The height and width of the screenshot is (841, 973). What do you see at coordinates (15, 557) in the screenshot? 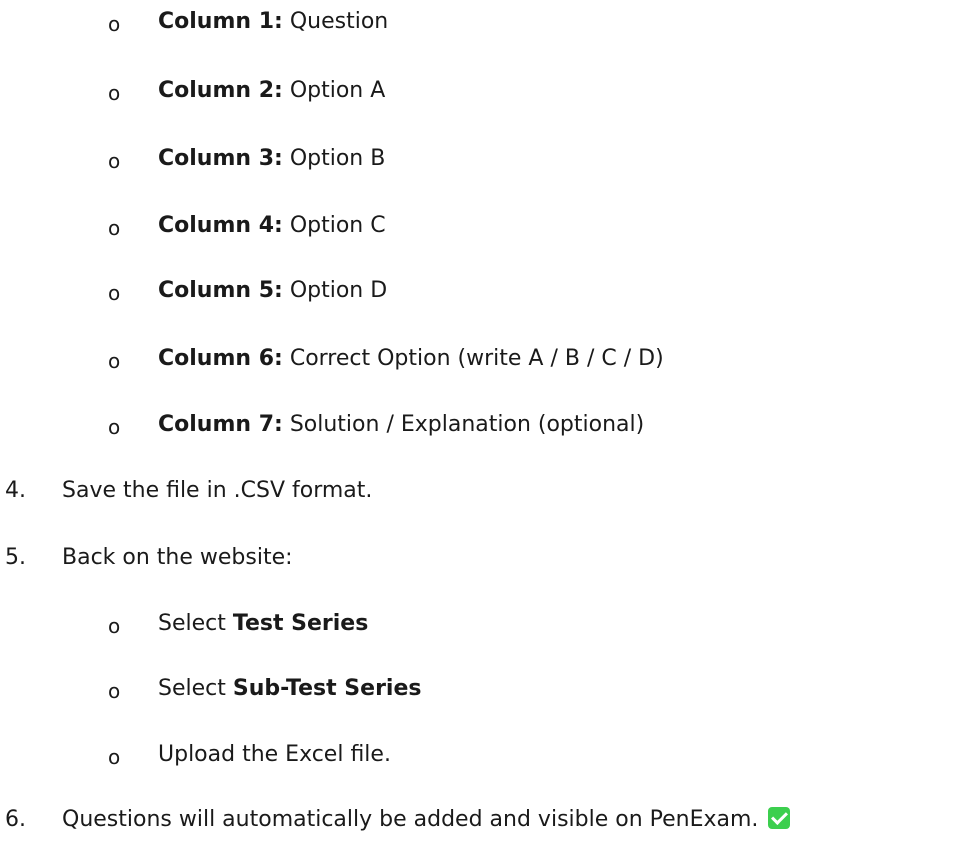
I see `step-number: 5.` at bounding box center [15, 557].